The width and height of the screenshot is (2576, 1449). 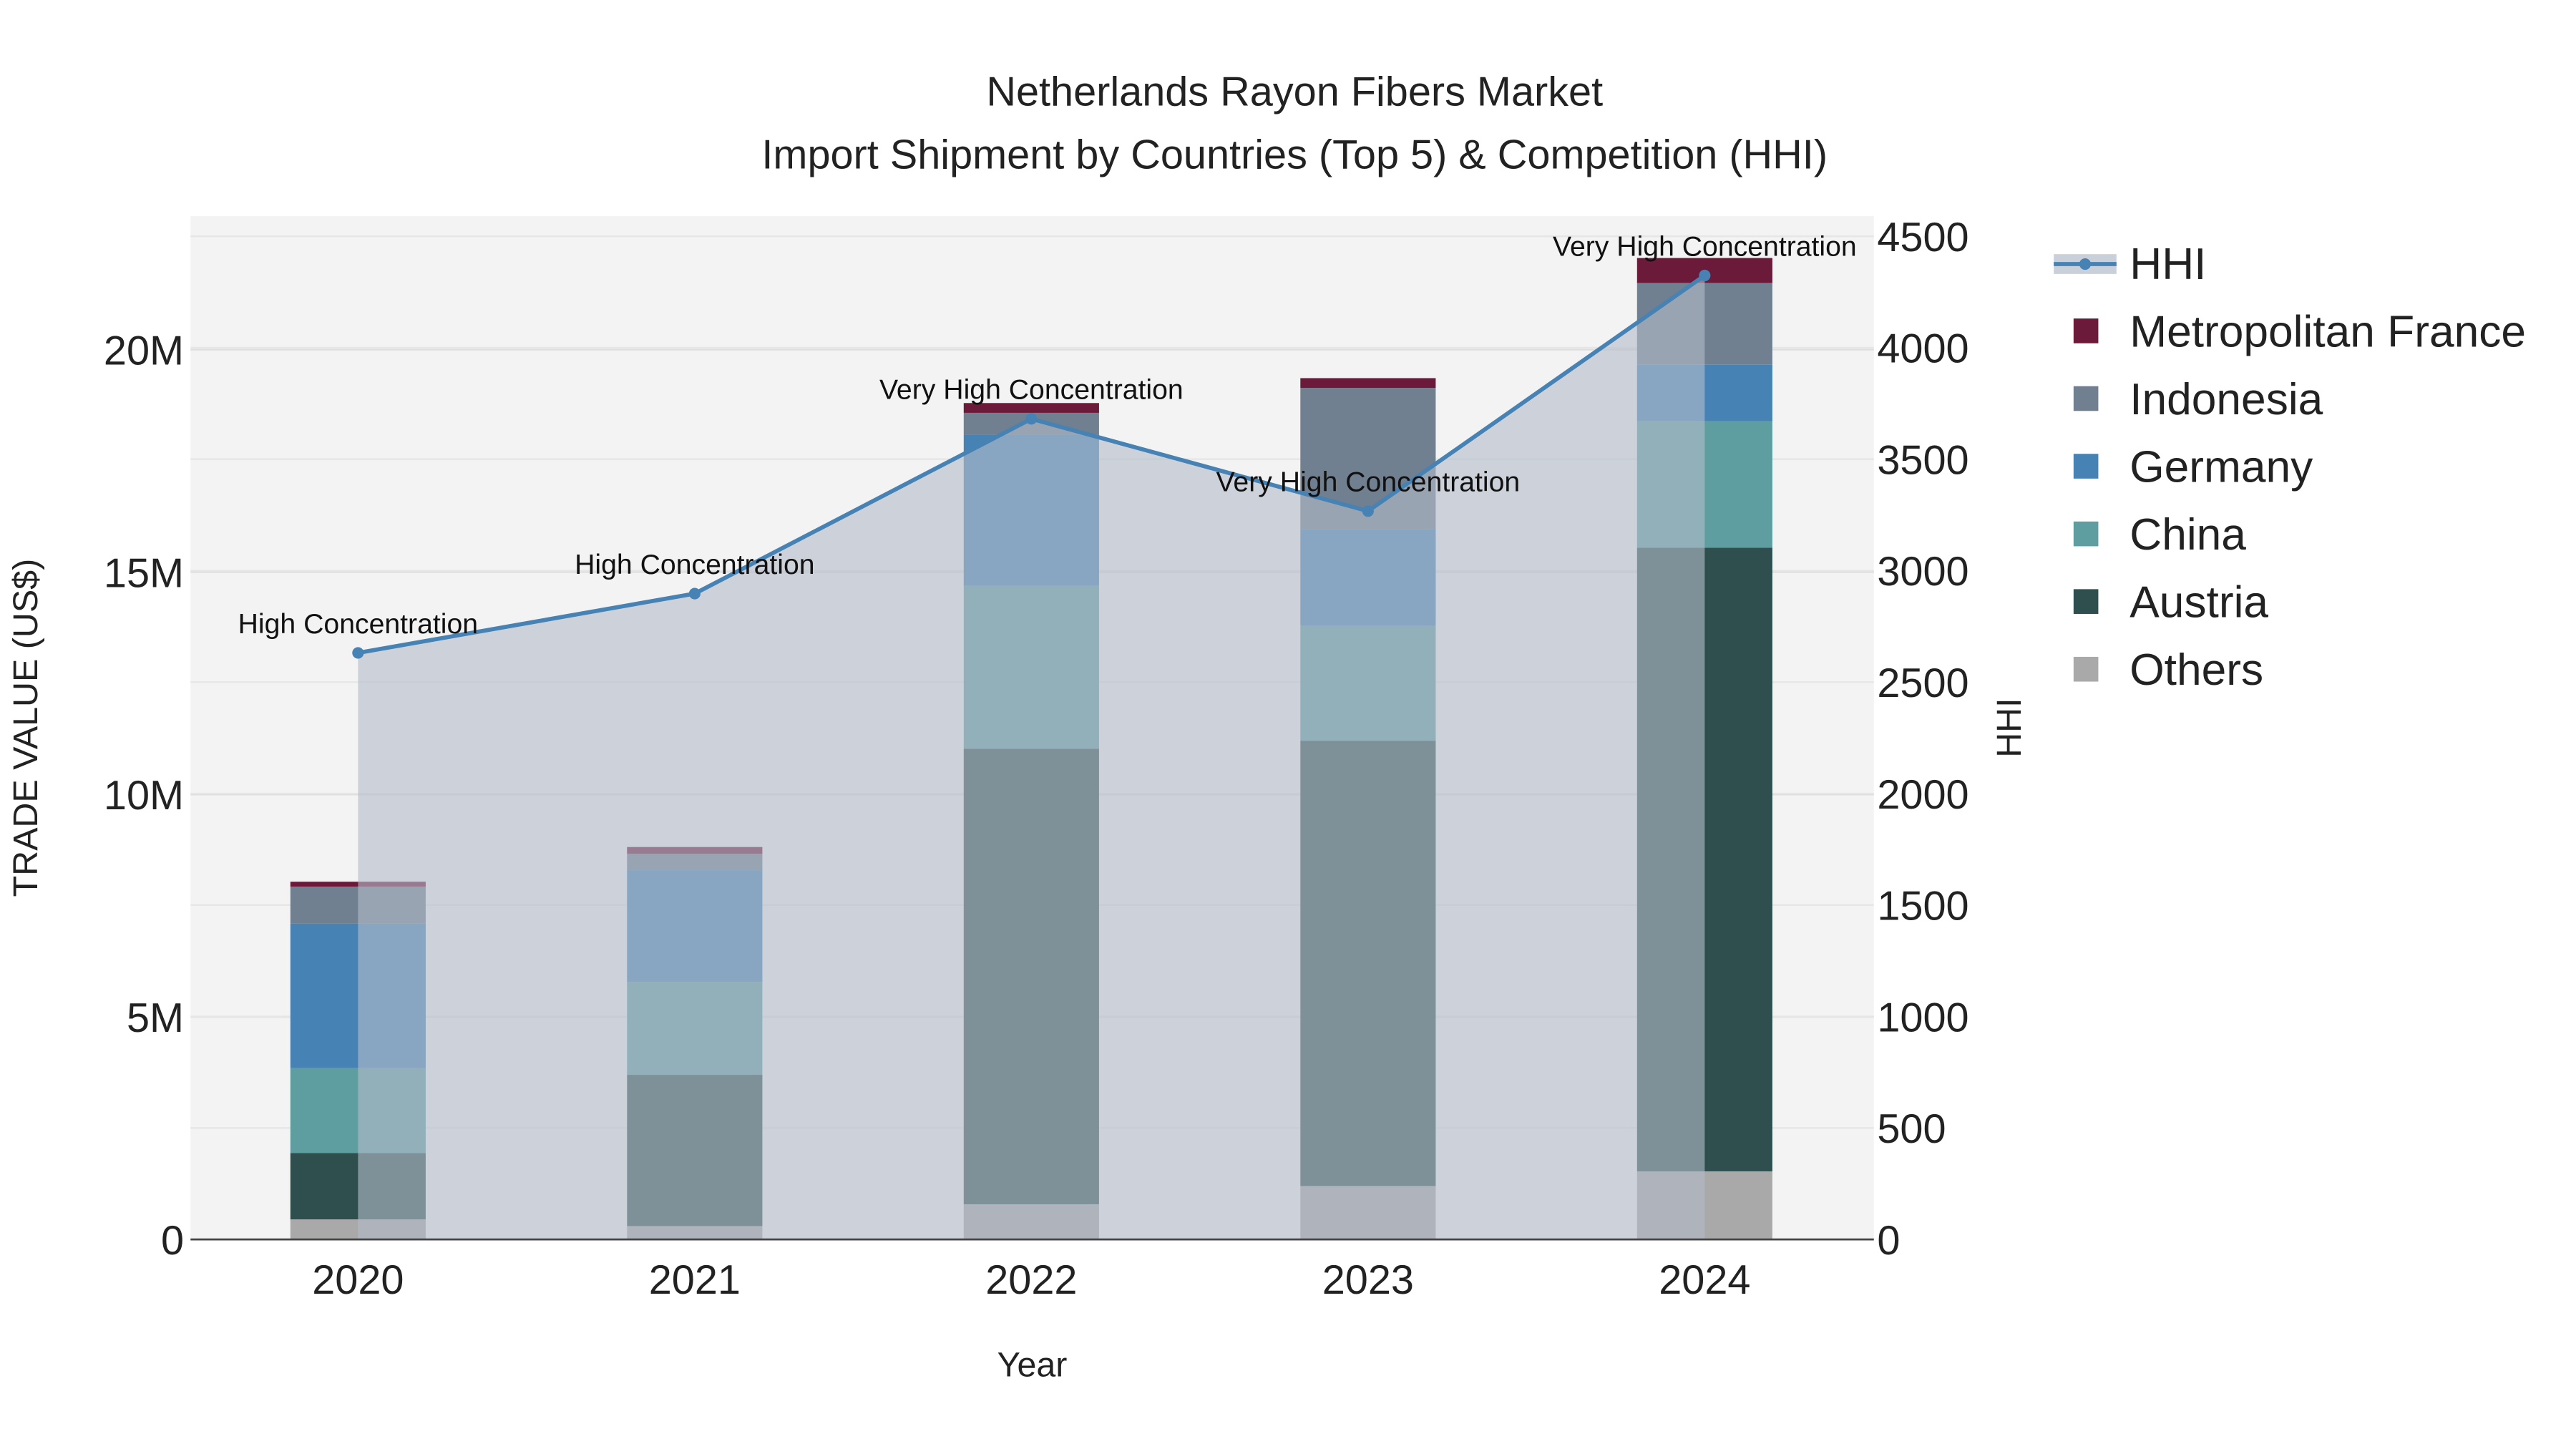 I want to click on legend-label: Others, so click(x=2196, y=670).